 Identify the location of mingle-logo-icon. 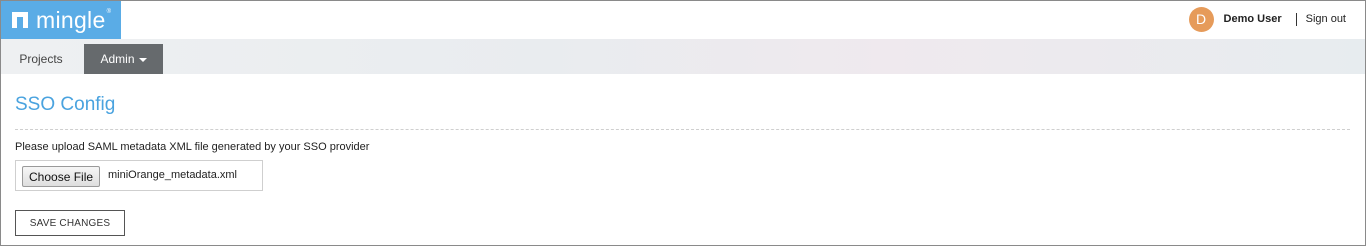
(20, 20).